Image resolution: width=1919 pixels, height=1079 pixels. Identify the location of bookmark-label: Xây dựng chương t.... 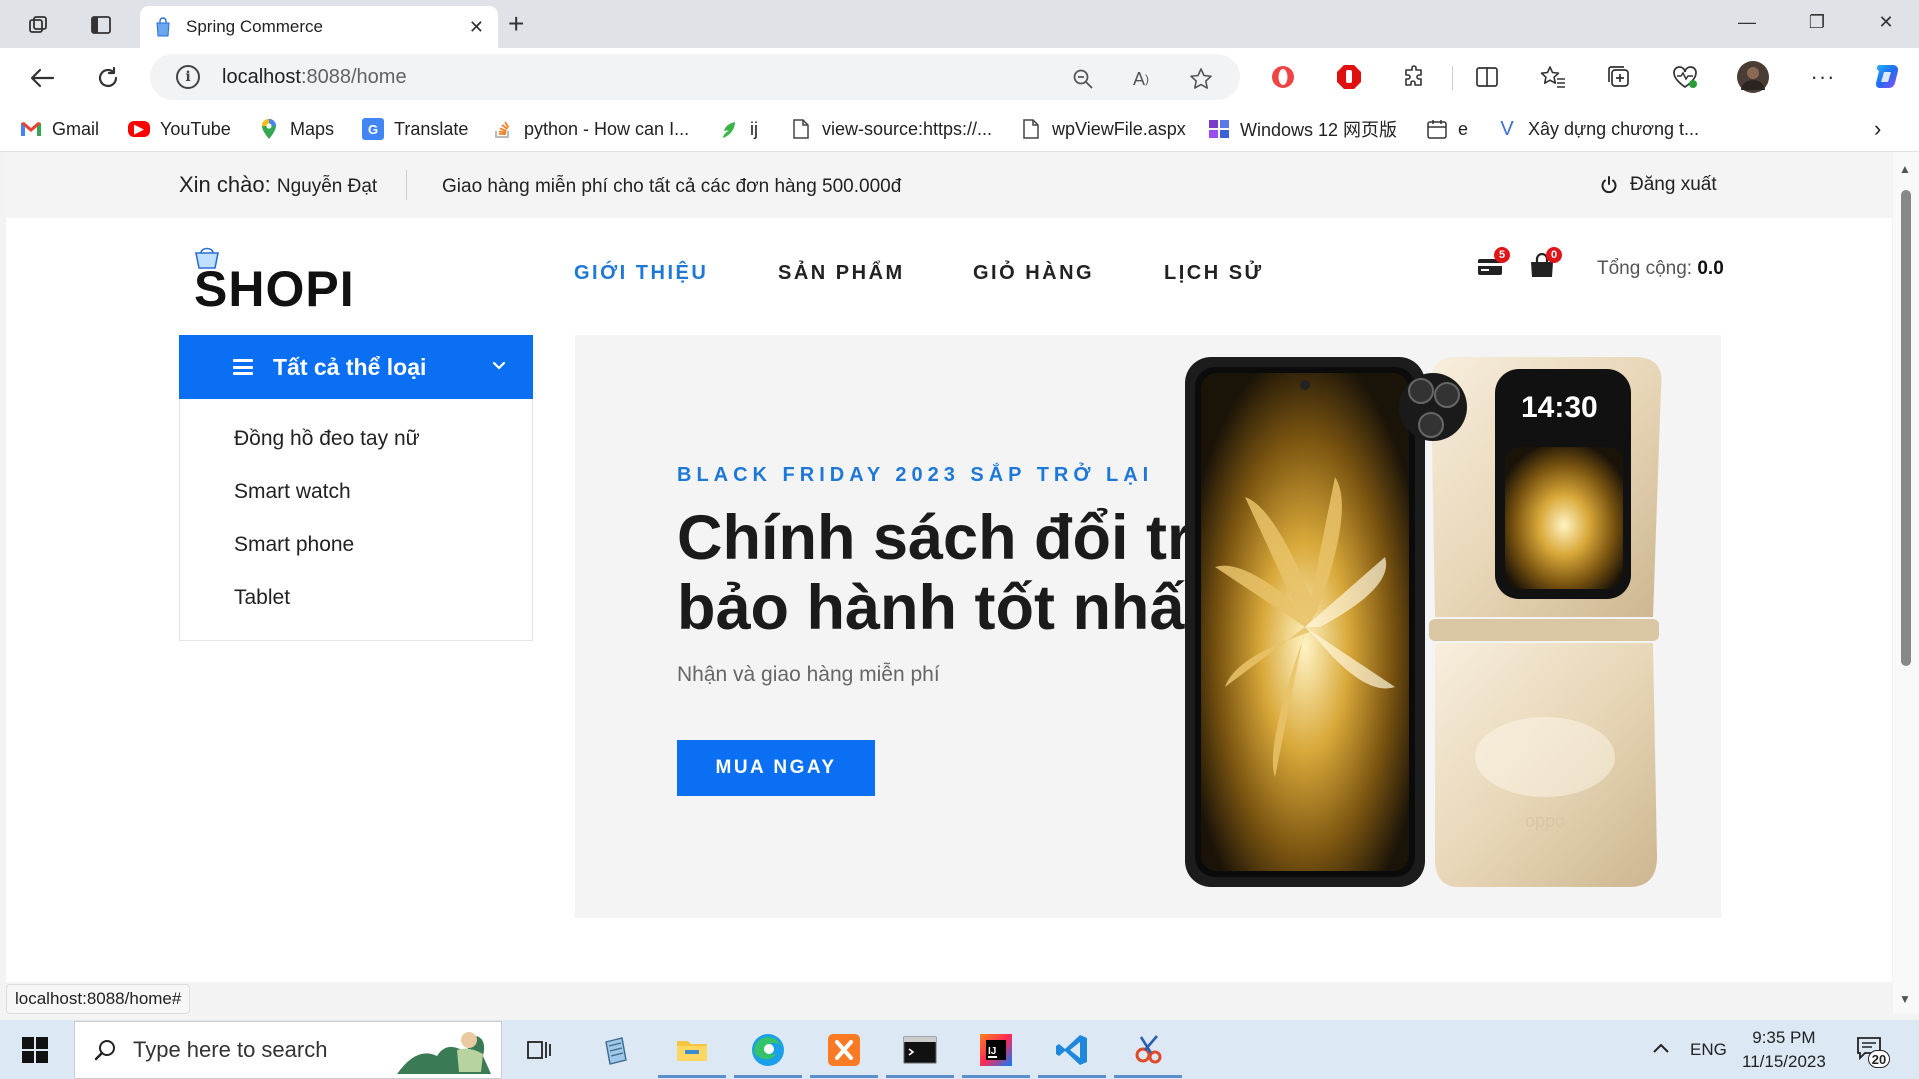
(1613, 128).